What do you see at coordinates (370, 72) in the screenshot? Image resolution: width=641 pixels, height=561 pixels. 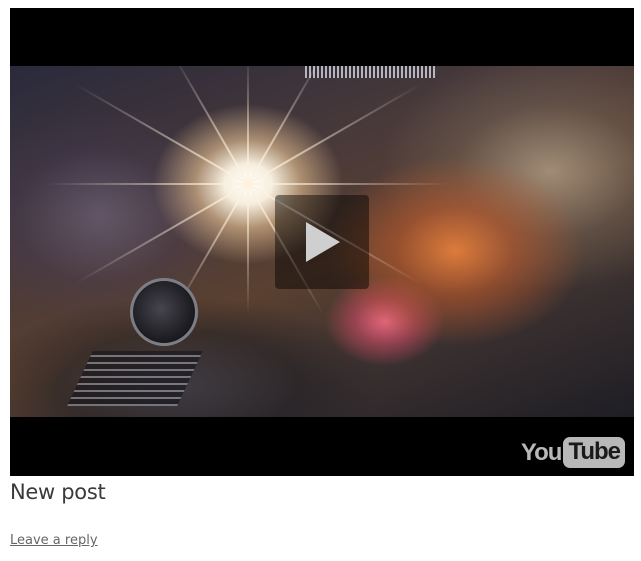 I see `cockpit-panel-lights` at bounding box center [370, 72].